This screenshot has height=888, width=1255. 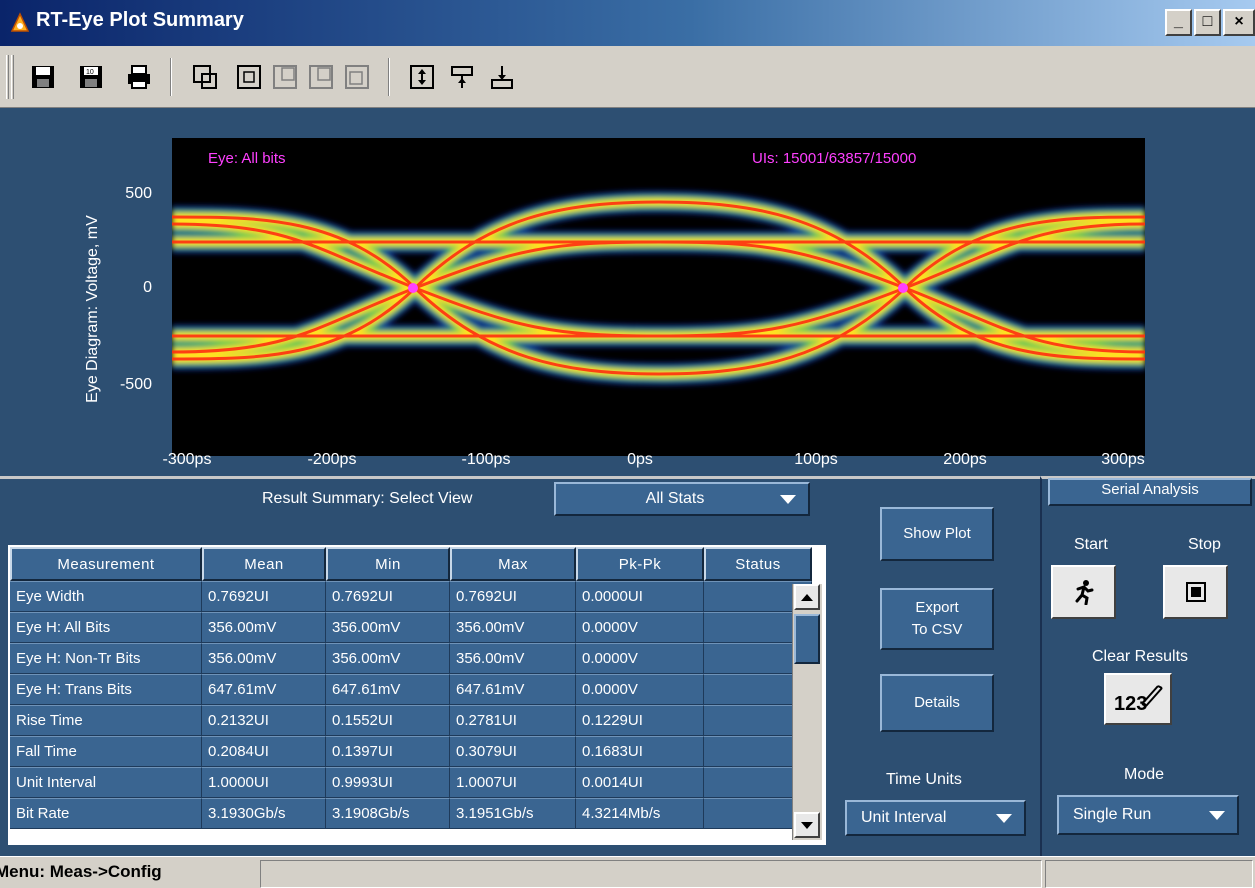 I want to click on close-icon: ×, so click(x=1239, y=21).